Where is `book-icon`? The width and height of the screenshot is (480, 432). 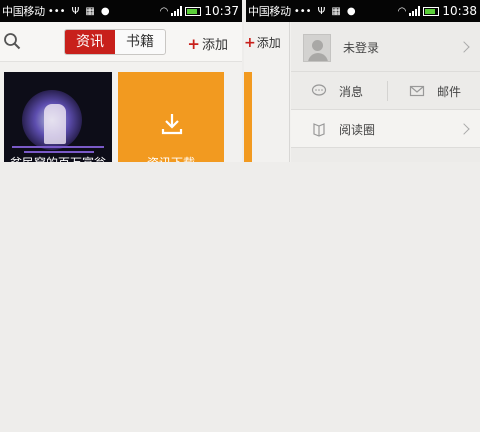
book-icon is located at coordinates (319, 130).